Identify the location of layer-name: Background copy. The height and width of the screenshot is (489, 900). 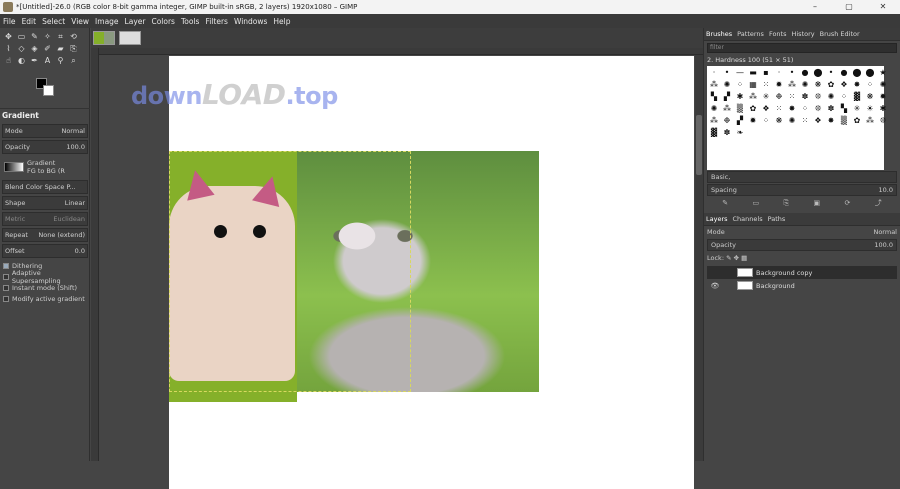
(784, 273).